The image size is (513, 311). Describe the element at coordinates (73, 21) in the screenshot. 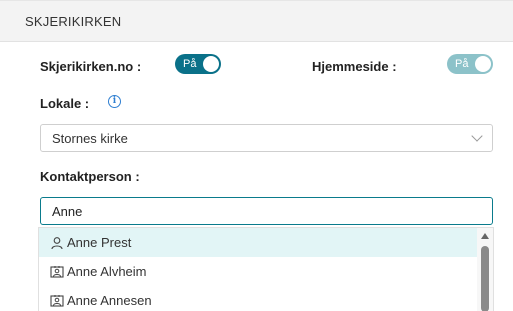

I see `section-title: SKJERIKIRKEN` at that location.